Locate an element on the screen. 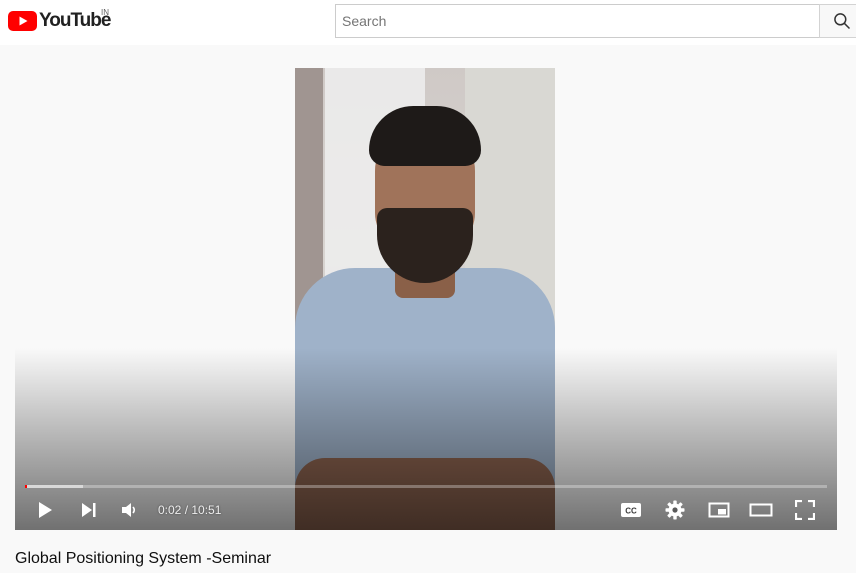 Image resolution: width=856 pixels, height=573 pixels. fullscreen-button is located at coordinates (805, 510).